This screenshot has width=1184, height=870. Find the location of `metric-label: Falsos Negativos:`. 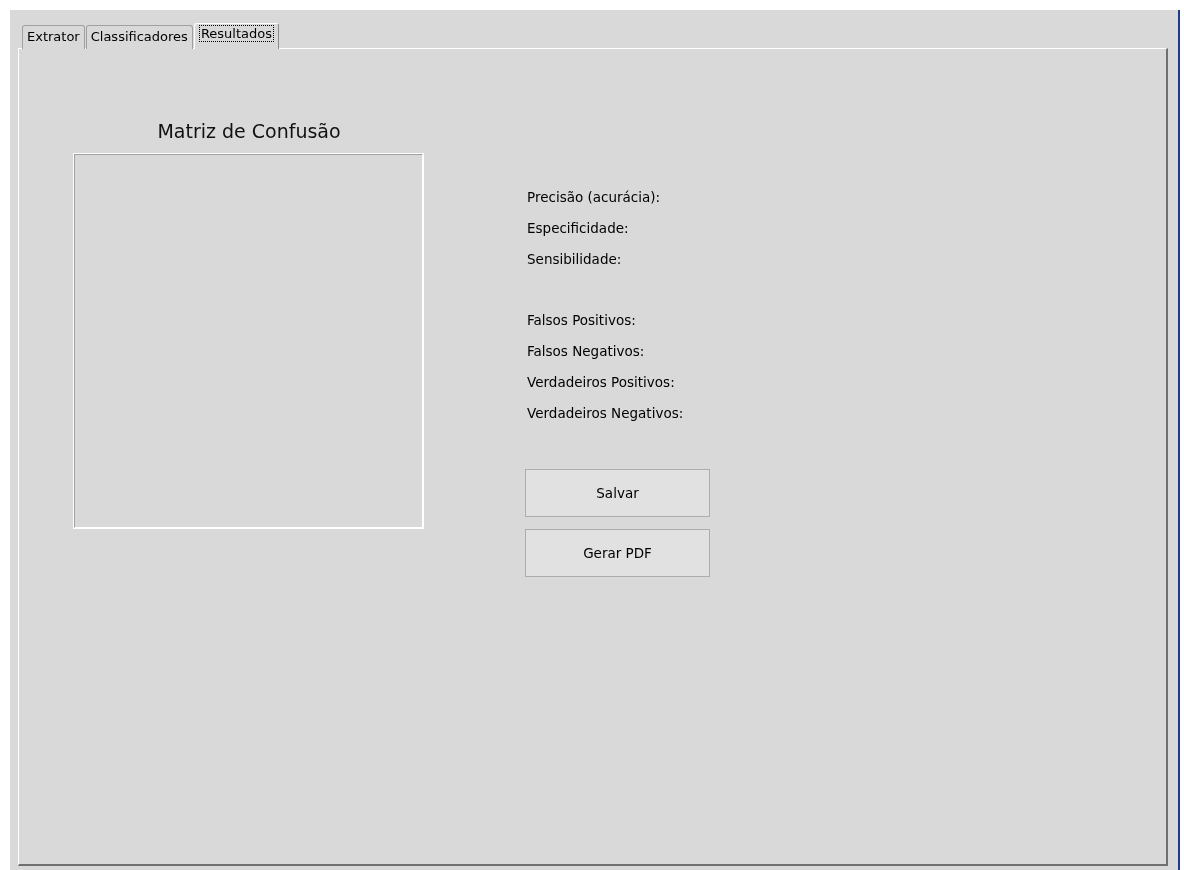

metric-label: Falsos Negativos: is located at coordinates (586, 351).